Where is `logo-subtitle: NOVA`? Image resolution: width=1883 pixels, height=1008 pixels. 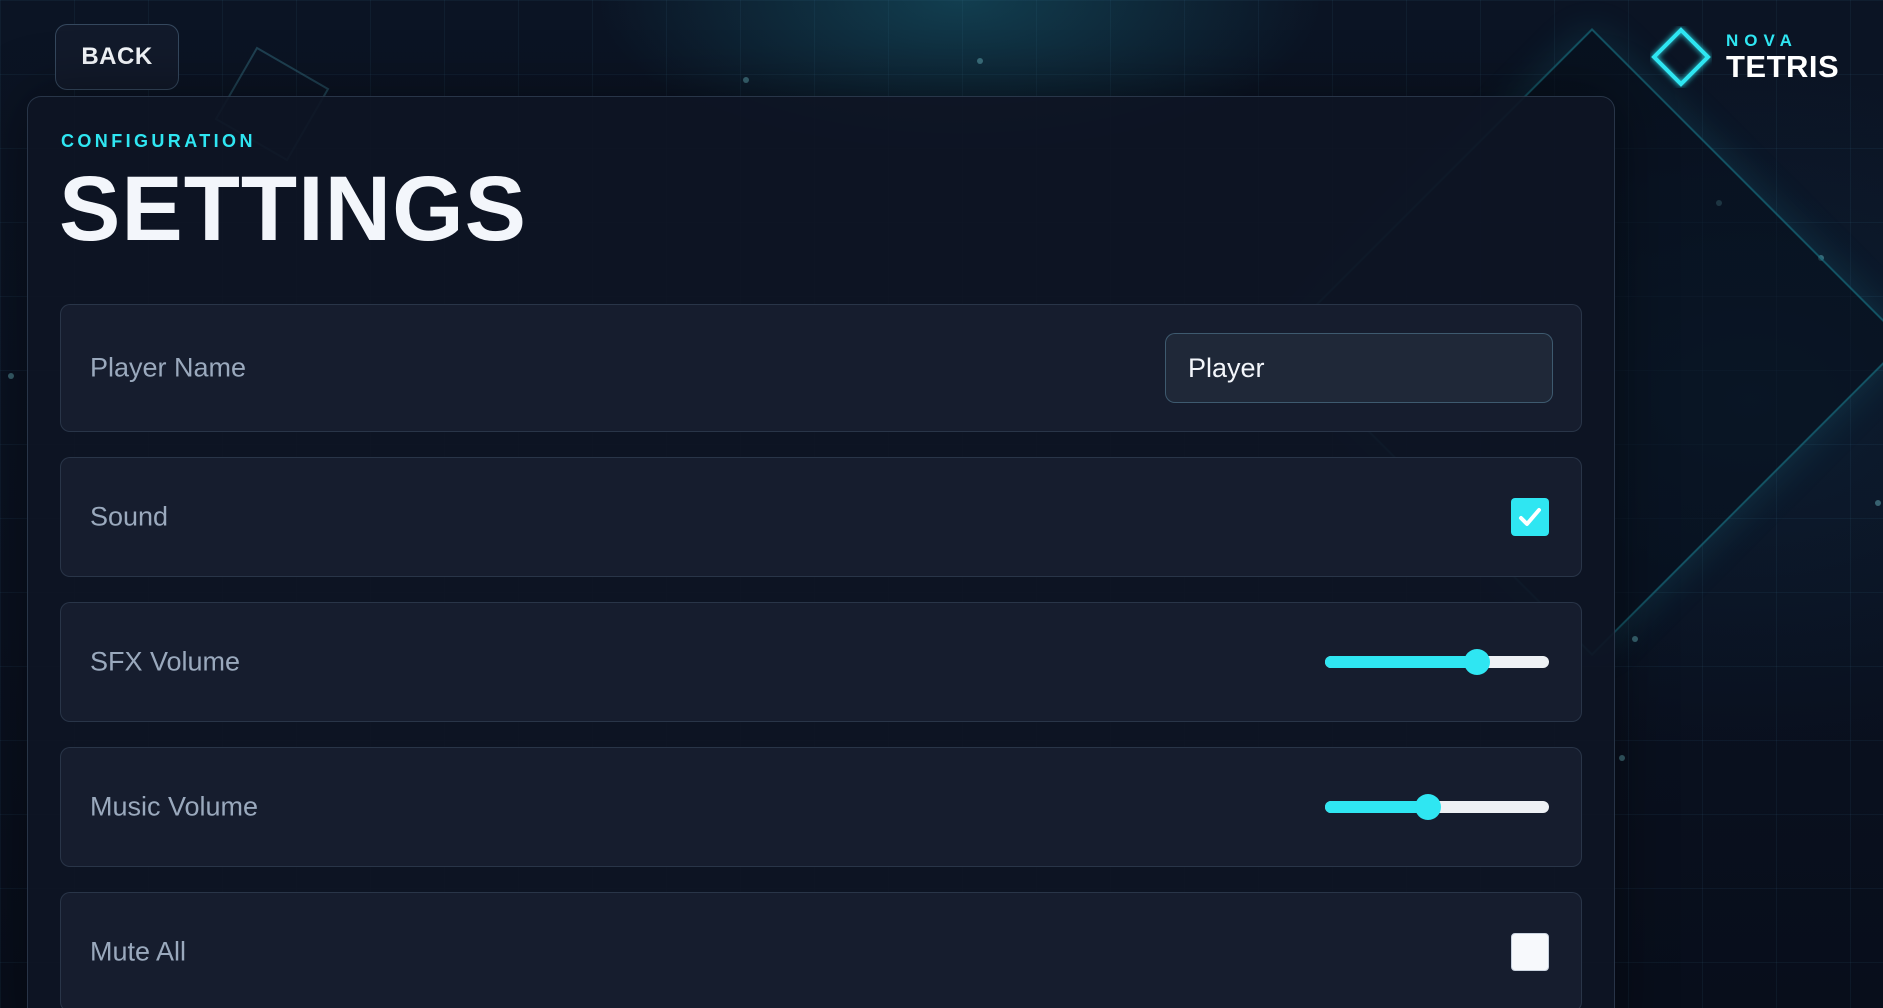 logo-subtitle: NOVA is located at coordinates (1762, 40).